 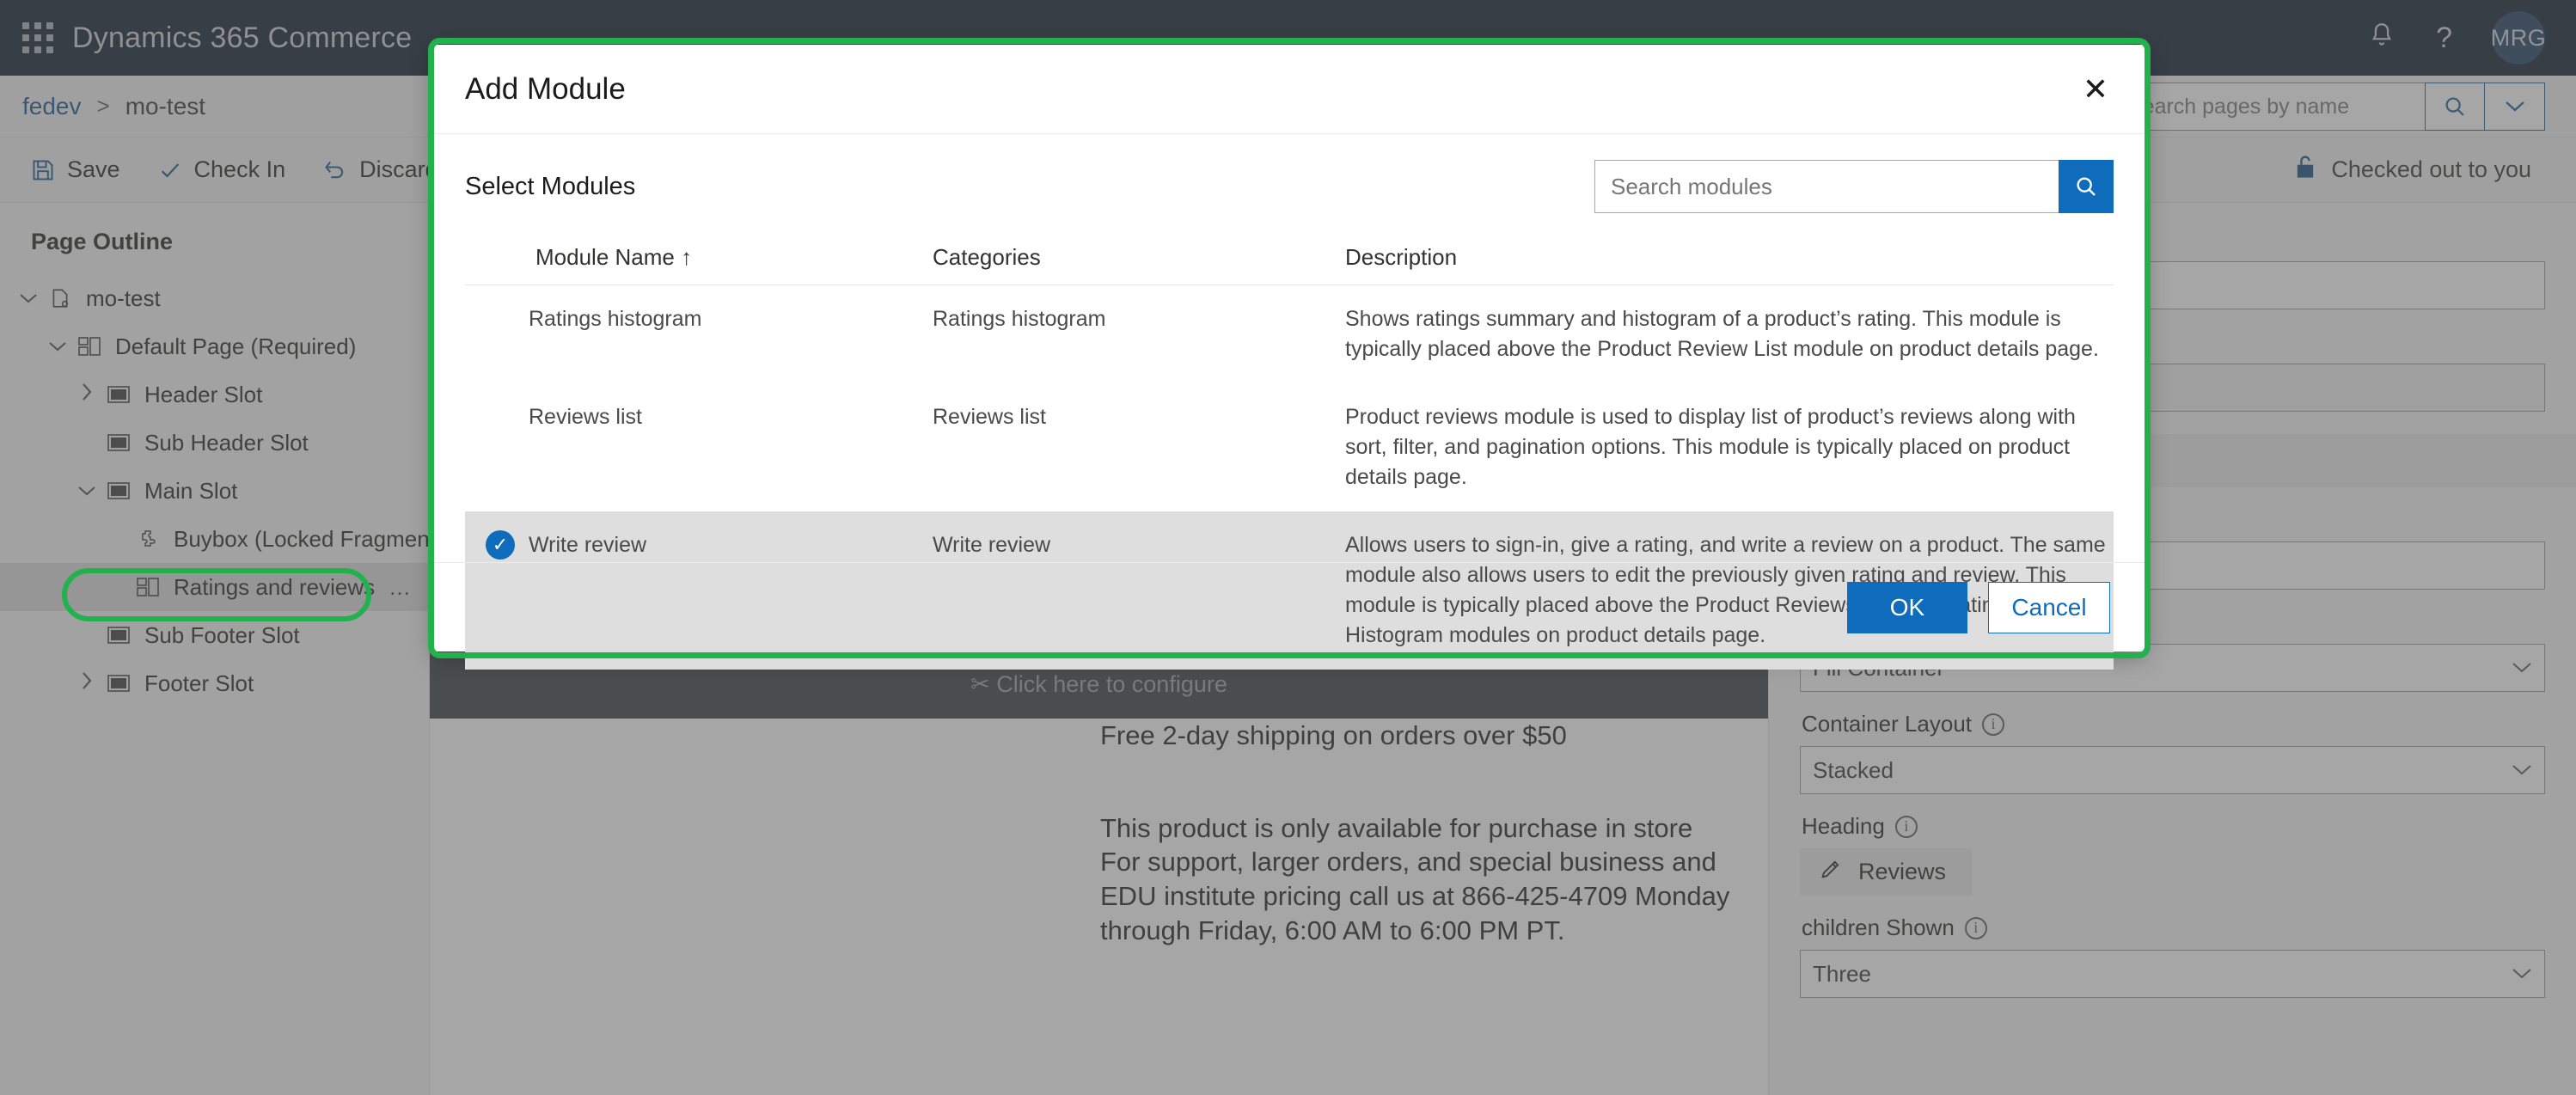 I want to click on sort-ascending-icon: ↑, so click(x=687, y=257).